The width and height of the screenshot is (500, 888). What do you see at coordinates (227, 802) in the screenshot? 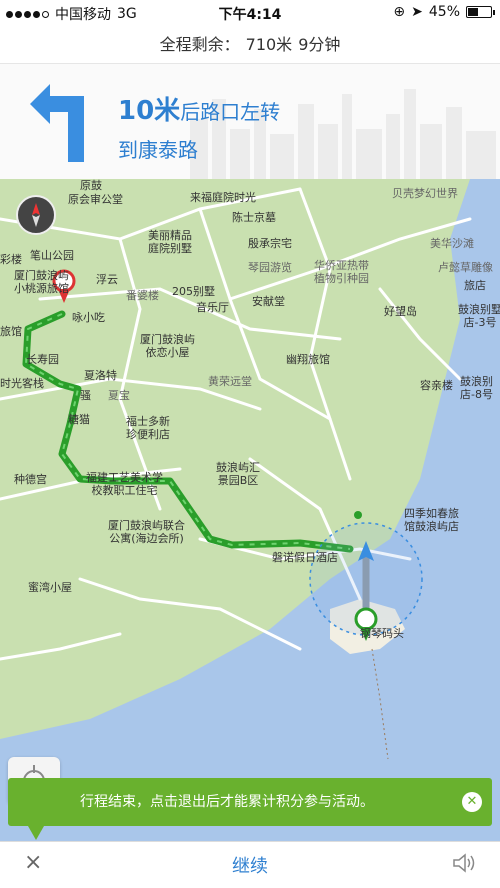
I see `toast-message: 行程结束，点击退出后才能累计积分参与活动。` at bounding box center [227, 802].